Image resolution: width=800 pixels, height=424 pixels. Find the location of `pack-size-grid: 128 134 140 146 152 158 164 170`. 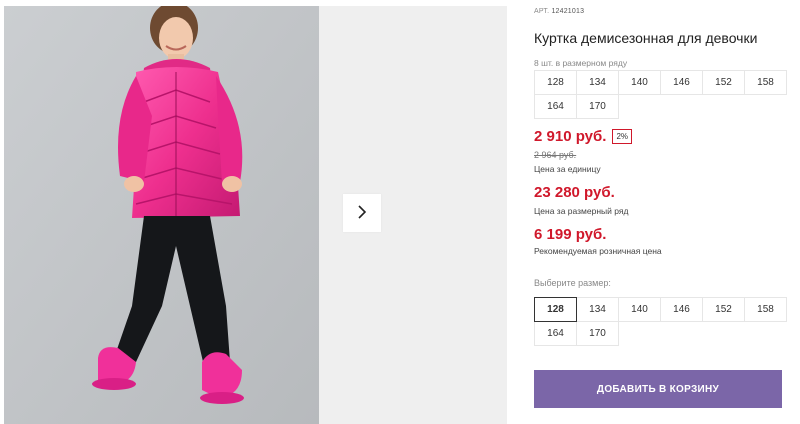

pack-size-grid: 128 134 140 146 152 158 164 170 is located at coordinates (660, 94).